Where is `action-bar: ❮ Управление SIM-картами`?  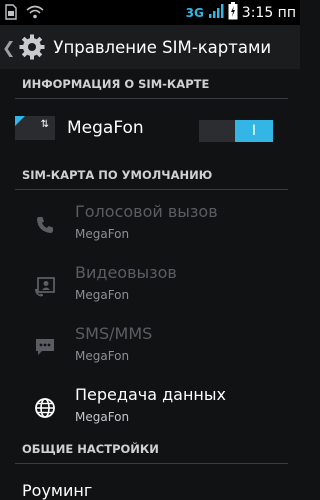 action-bar: ❮ Управление SIM-картами is located at coordinates (150, 47).